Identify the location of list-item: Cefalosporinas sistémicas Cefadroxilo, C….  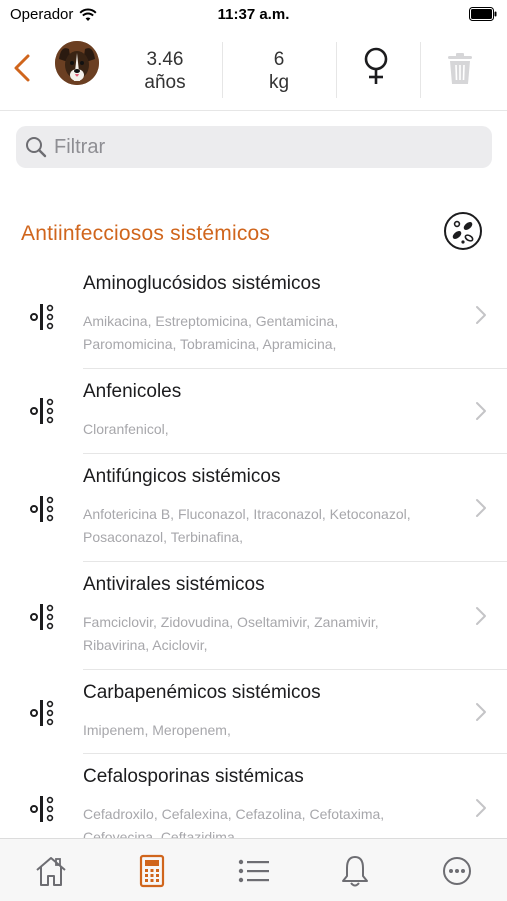
(253, 796).